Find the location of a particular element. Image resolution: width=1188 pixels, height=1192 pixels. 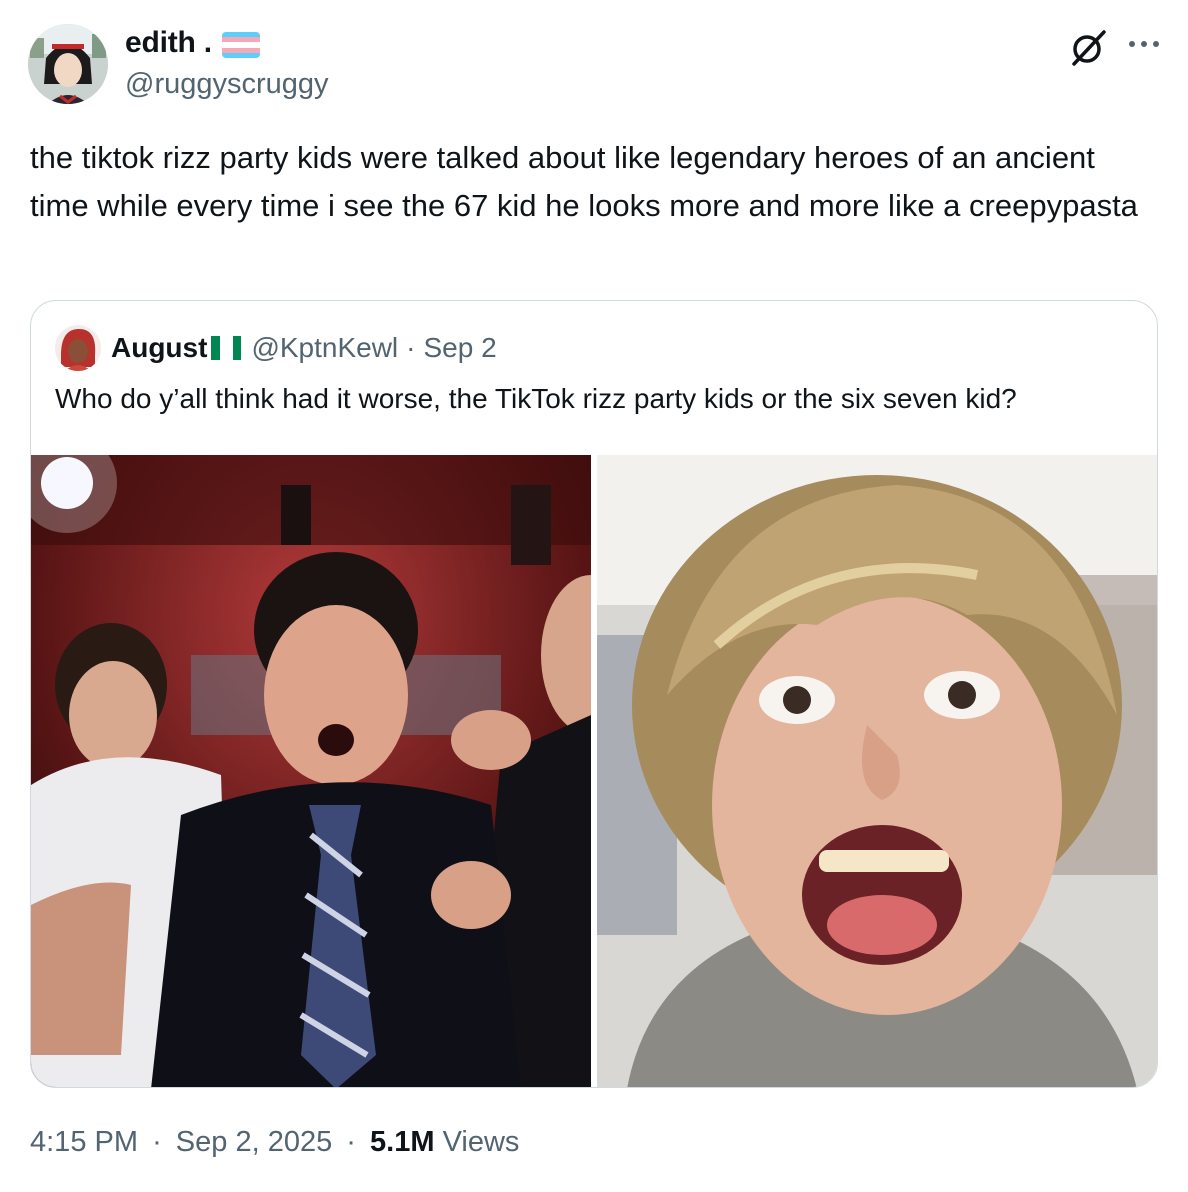

author-display-name: edith . is located at coordinates (168, 42).